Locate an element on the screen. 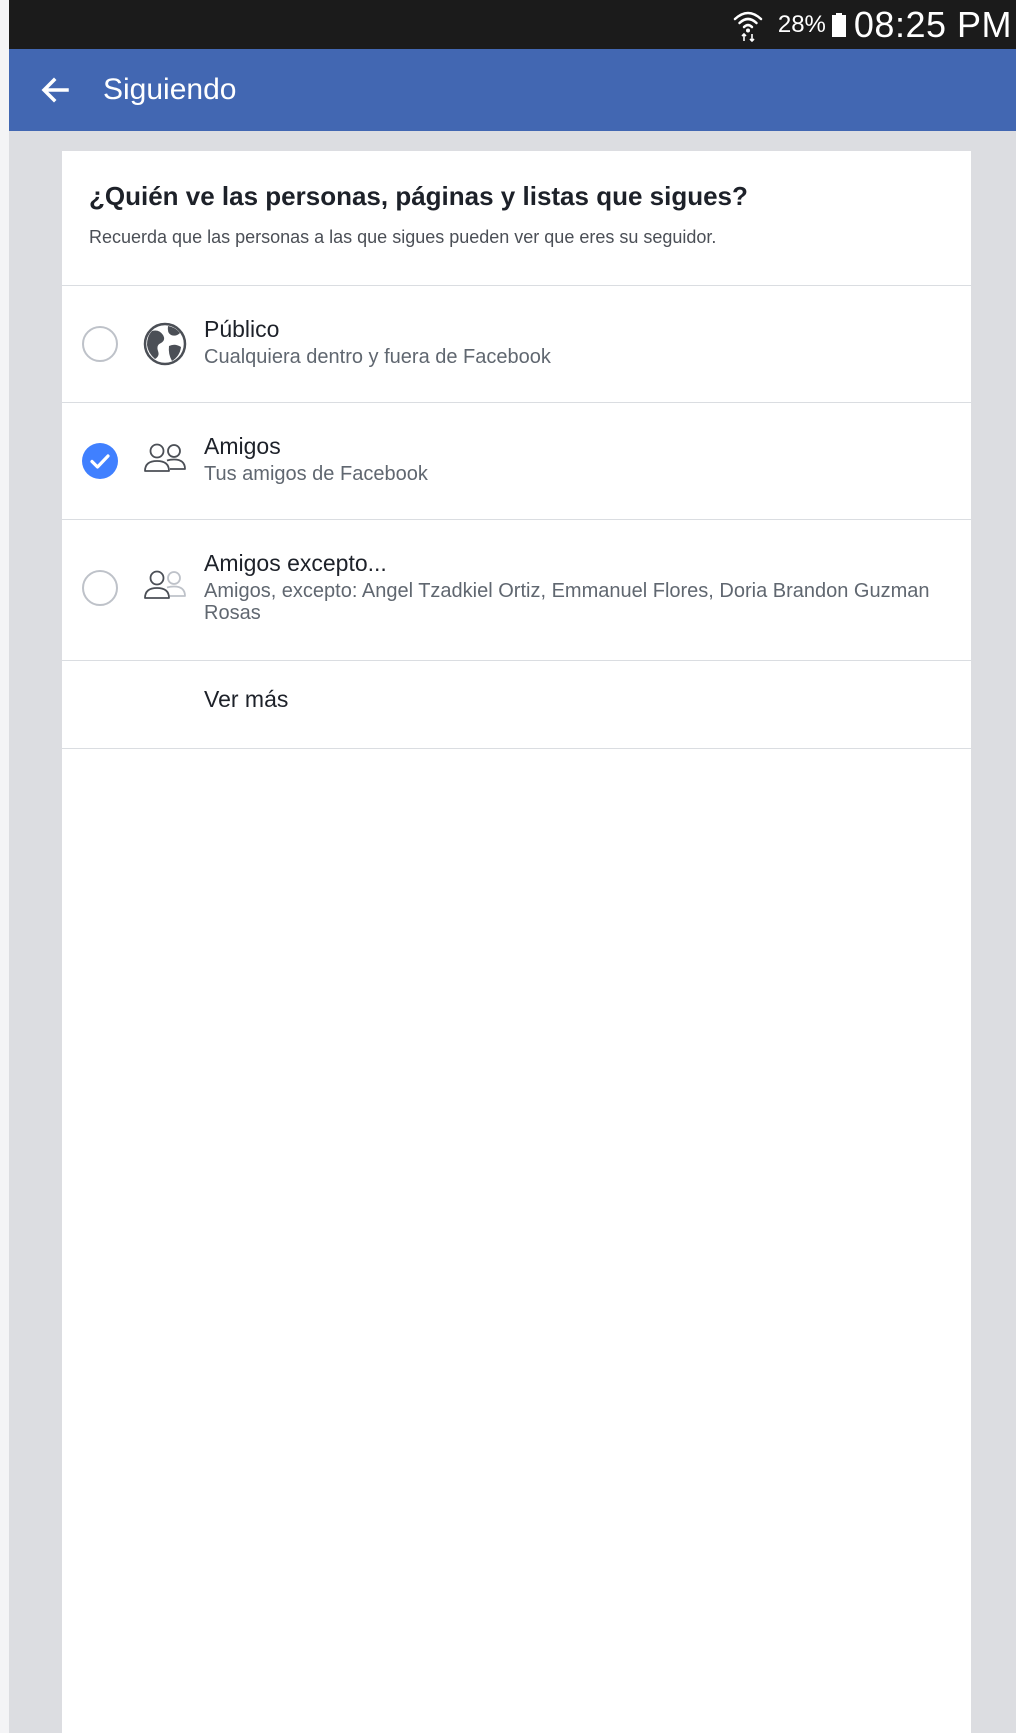  app-bar: Siguiendo is located at coordinates (512, 90).